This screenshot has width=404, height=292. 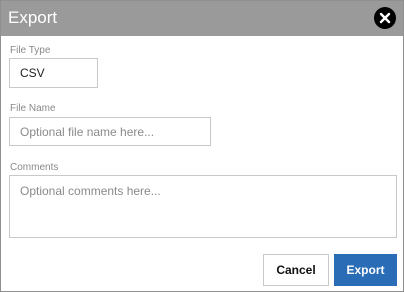 What do you see at coordinates (33, 108) in the screenshot?
I see `file-name-label: File Name` at bounding box center [33, 108].